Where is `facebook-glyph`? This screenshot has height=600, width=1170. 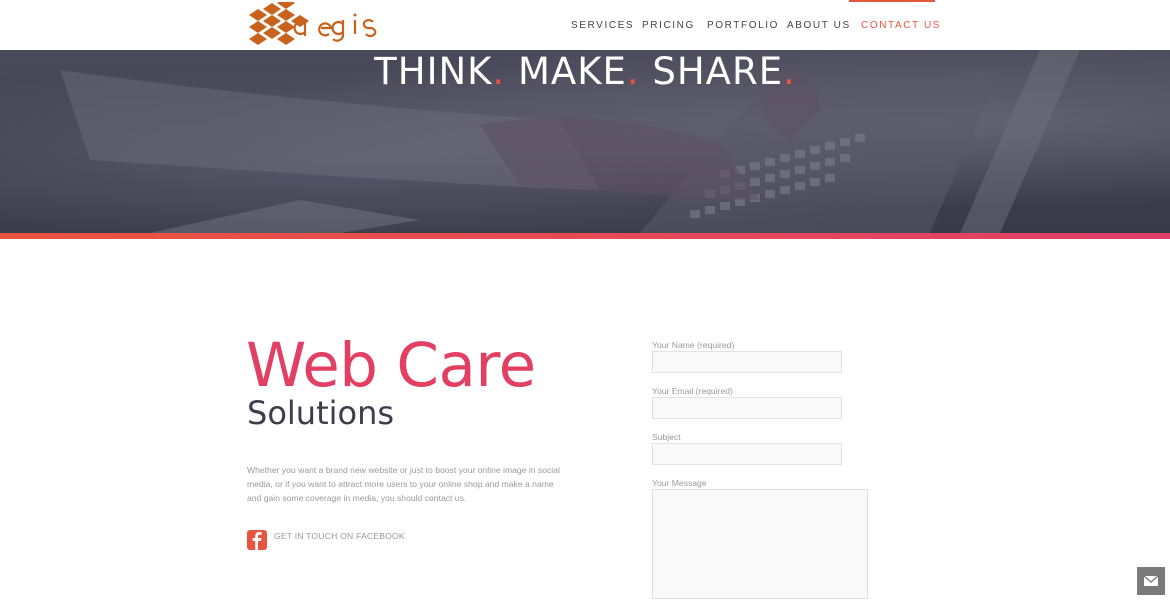
facebook-glyph is located at coordinates (257, 541).